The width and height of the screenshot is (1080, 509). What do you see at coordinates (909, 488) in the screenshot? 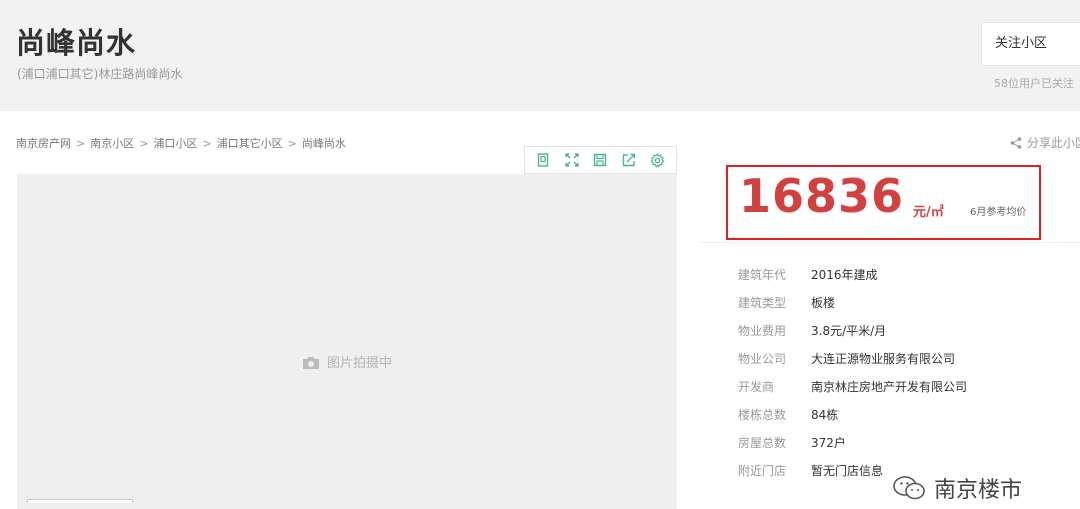
I see `wechat-icon` at bounding box center [909, 488].